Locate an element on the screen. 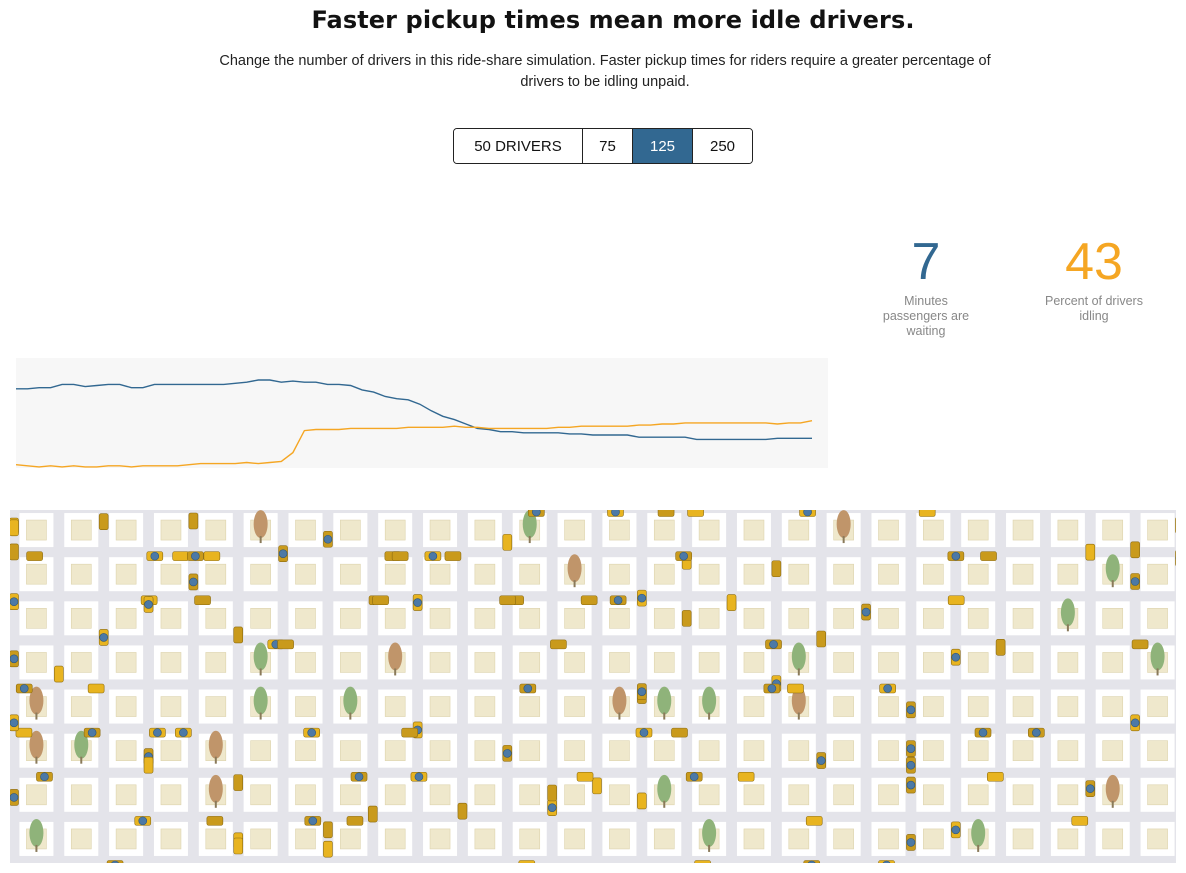 The height and width of the screenshot is (873, 1186). option-125-drivers: 125 is located at coordinates (662, 146).